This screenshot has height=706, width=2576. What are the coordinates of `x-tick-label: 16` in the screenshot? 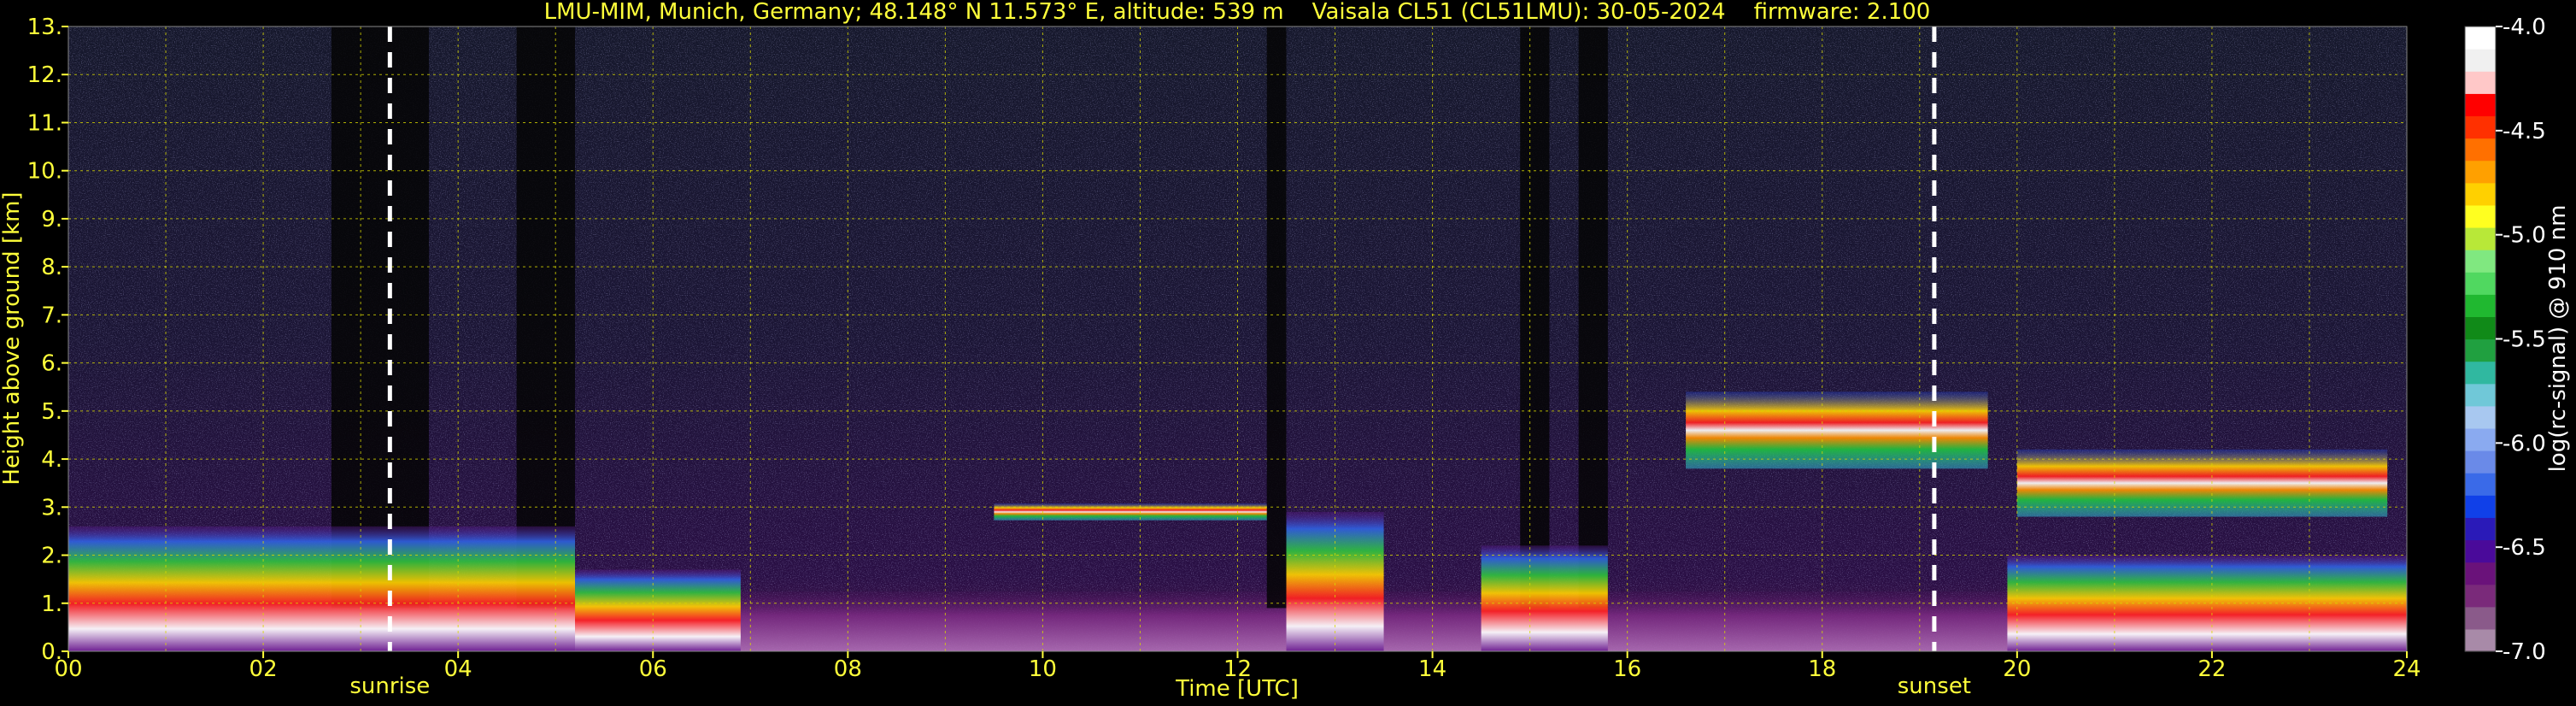 It's located at (1627, 669).